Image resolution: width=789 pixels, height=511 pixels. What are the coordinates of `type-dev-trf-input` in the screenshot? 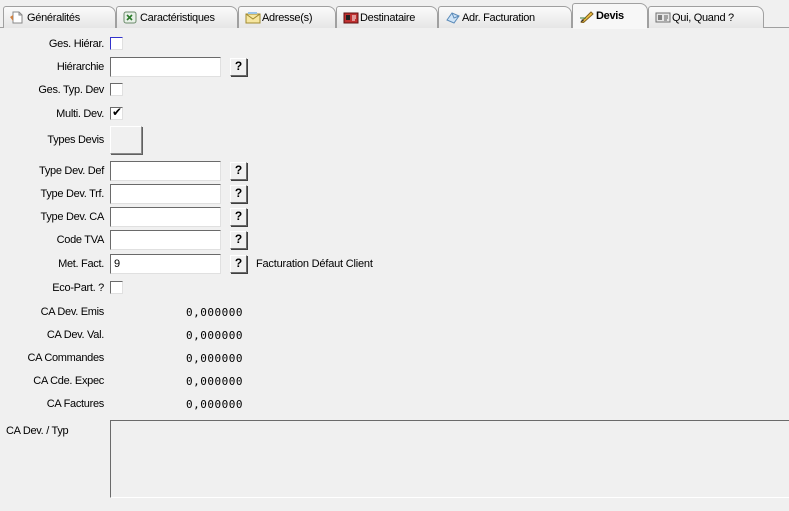 It's located at (165, 194).